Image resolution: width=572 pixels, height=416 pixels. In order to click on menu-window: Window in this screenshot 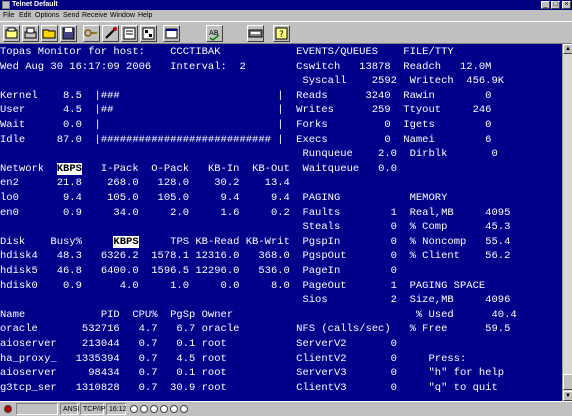, I will do `click(122, 15)`.